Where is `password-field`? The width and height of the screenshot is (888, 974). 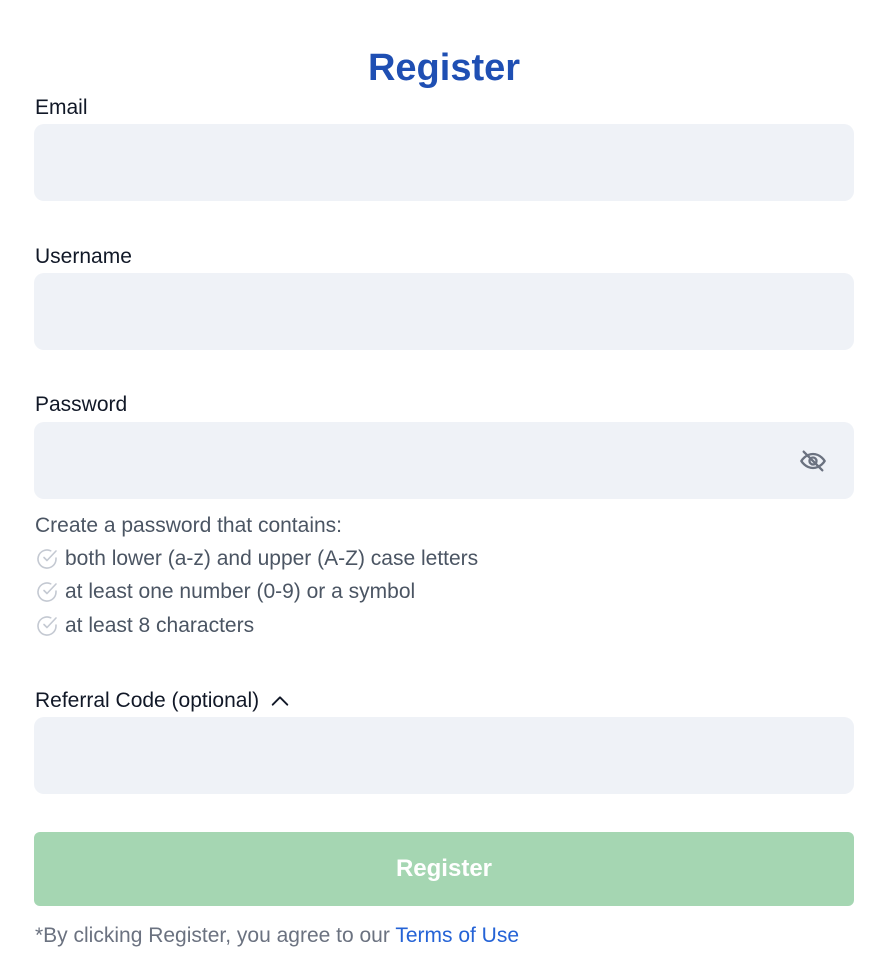 password-field is located at coordinates (444, 460).